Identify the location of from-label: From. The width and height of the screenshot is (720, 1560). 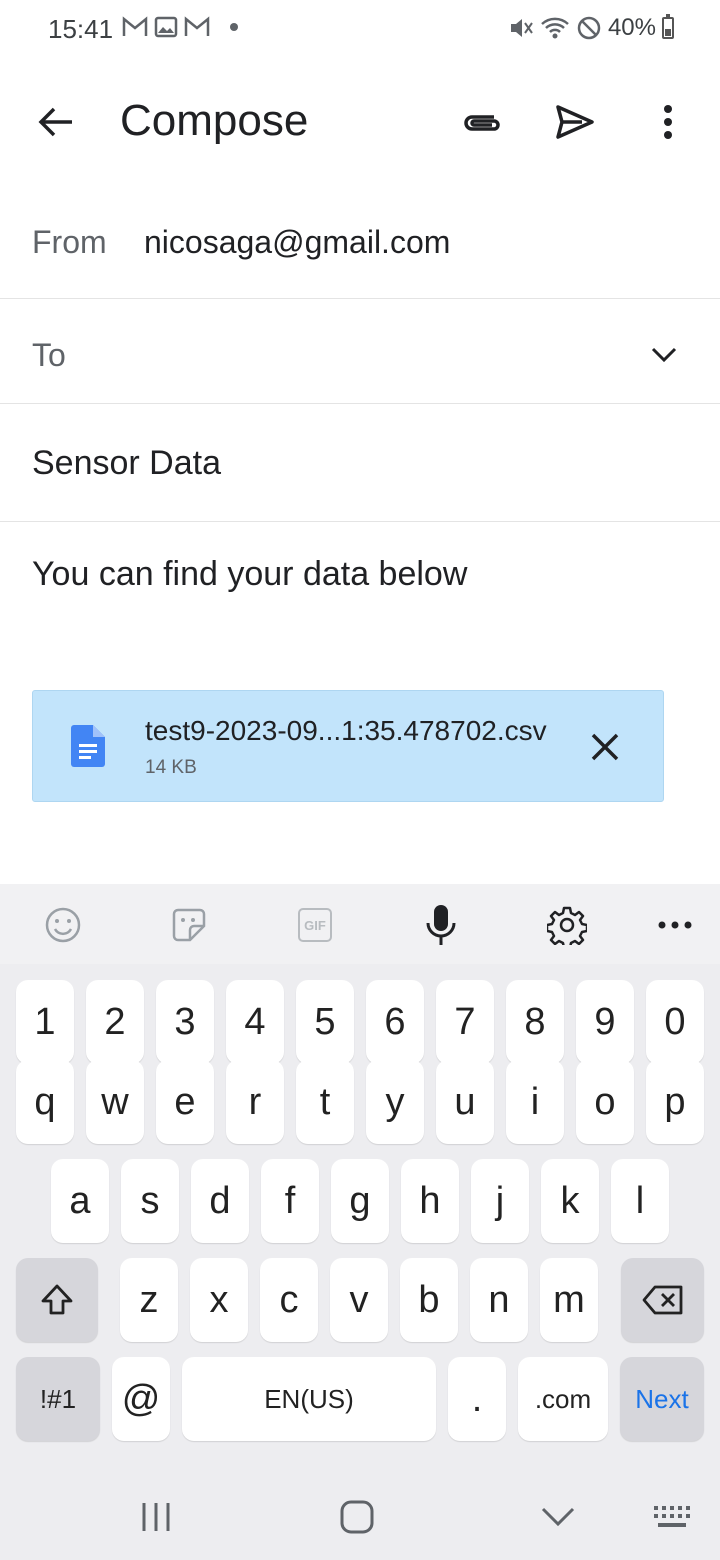
(69, 242).